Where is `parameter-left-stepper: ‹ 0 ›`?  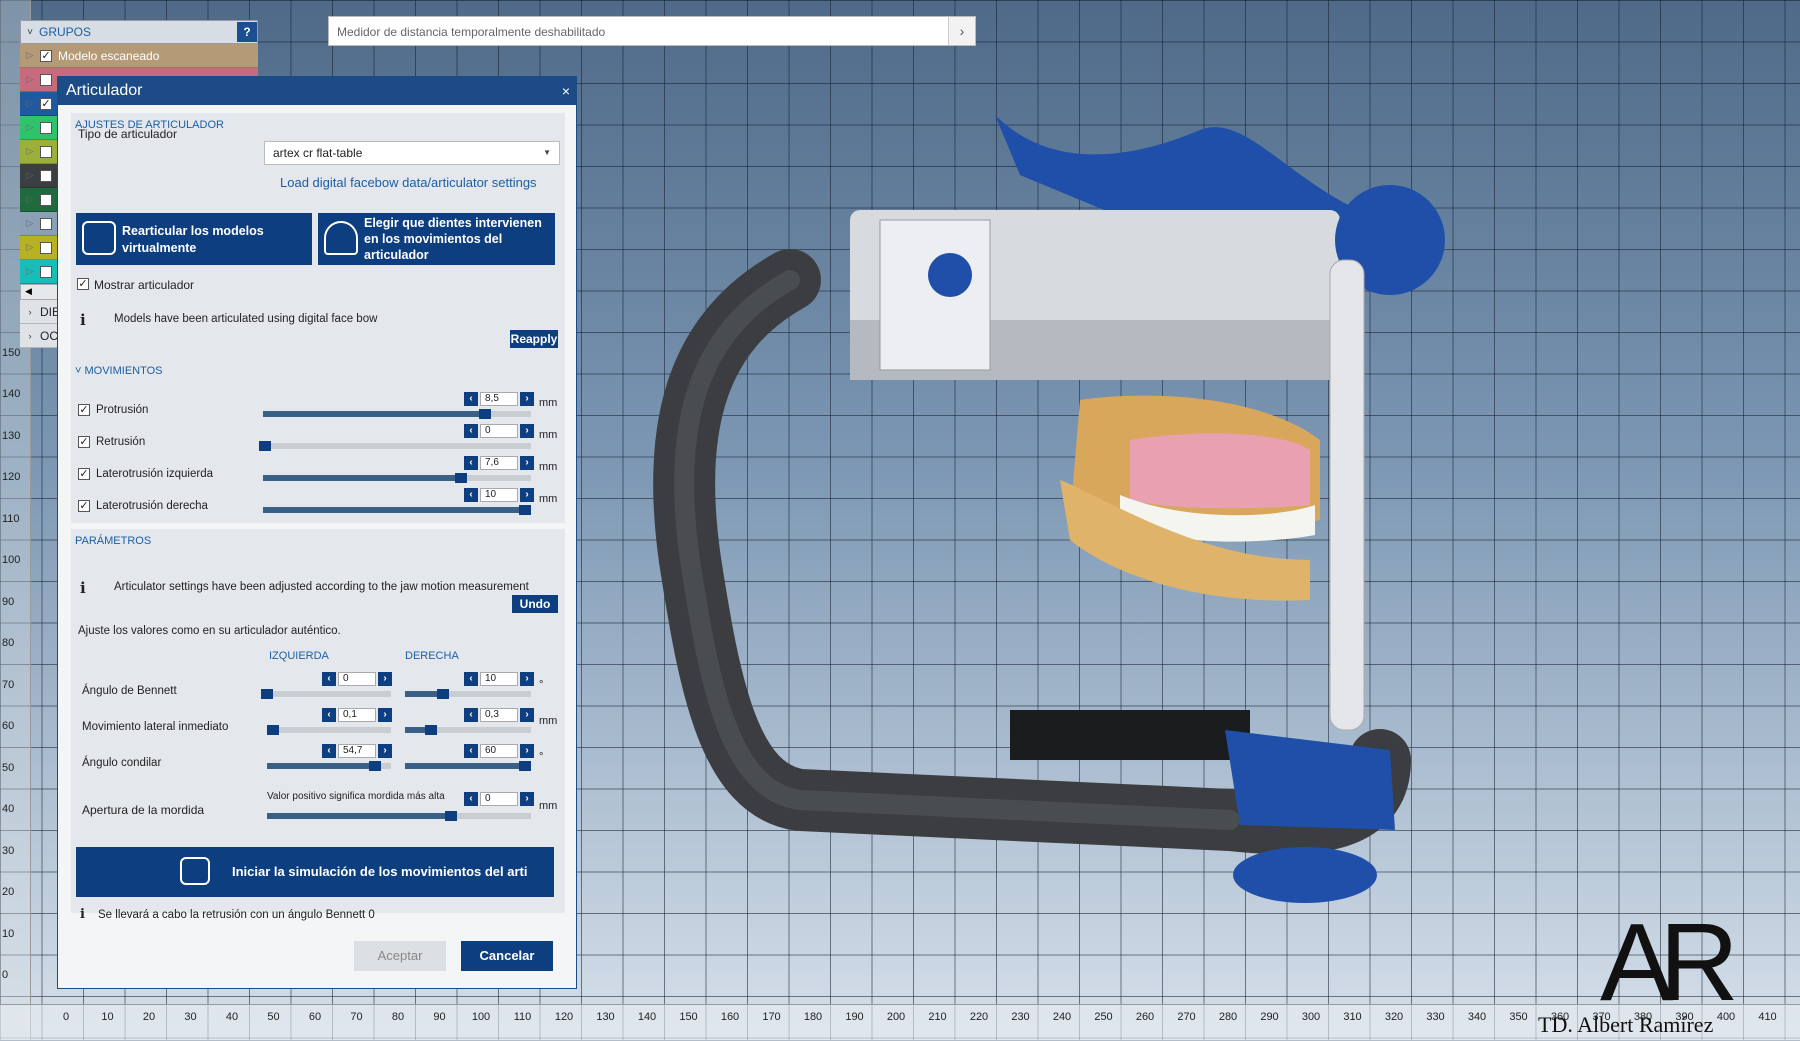
parameter-left-stepper: ‹ 0 › is located at coordinates (357, 679).